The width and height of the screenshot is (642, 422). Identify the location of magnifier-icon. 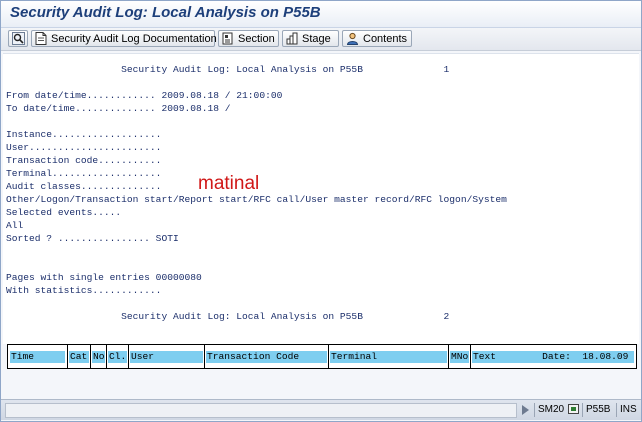
(18, 38).